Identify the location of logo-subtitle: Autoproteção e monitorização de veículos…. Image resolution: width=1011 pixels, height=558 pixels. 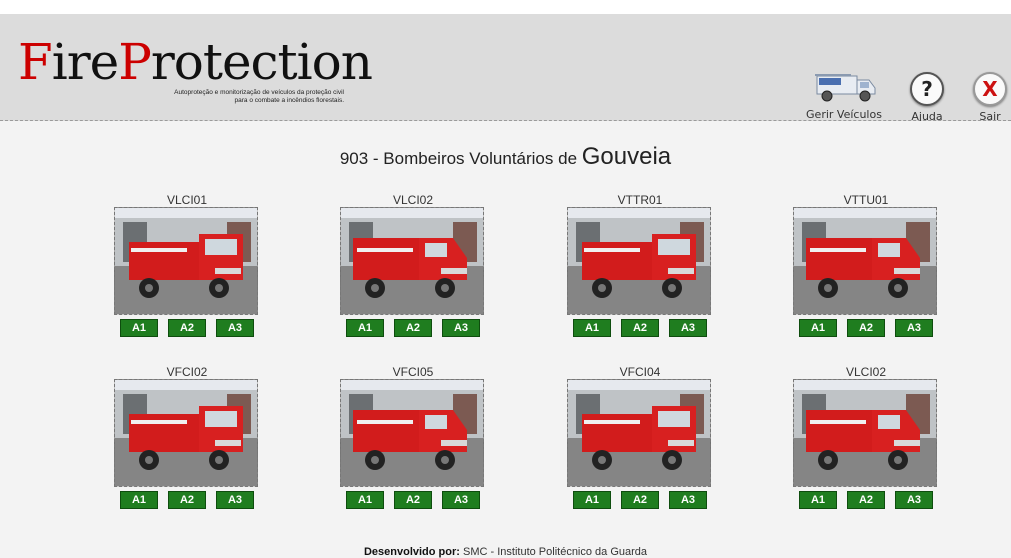
(259, 97).